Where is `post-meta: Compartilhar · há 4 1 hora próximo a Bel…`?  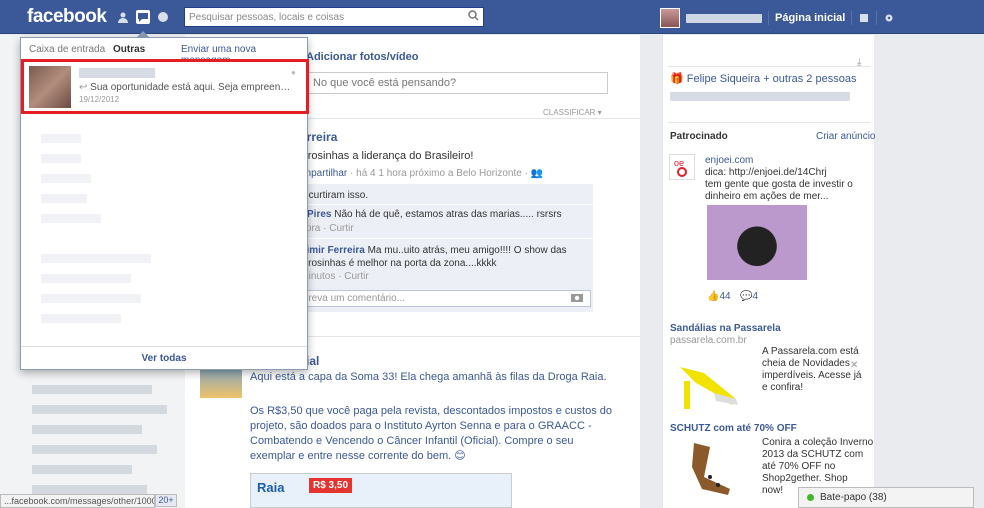 post-meta: Compartilhar · há 4 1 hora próximo a Bel… is located at coordinates (416, 173).